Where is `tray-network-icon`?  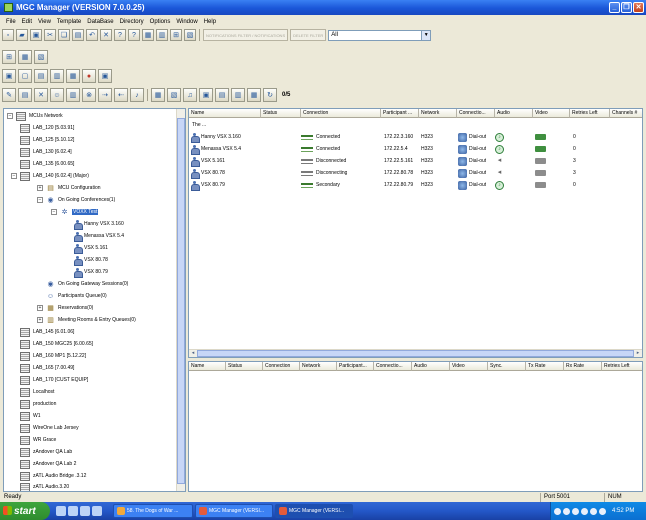 tray-network-icon is located at coordinates (557, 511).